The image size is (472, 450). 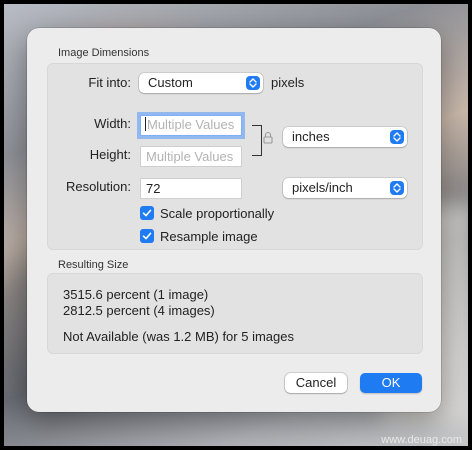 What do you see at coordinates (268, 139) in the screenshot?
I see `lock-icon` at bounding box center [268, 139].